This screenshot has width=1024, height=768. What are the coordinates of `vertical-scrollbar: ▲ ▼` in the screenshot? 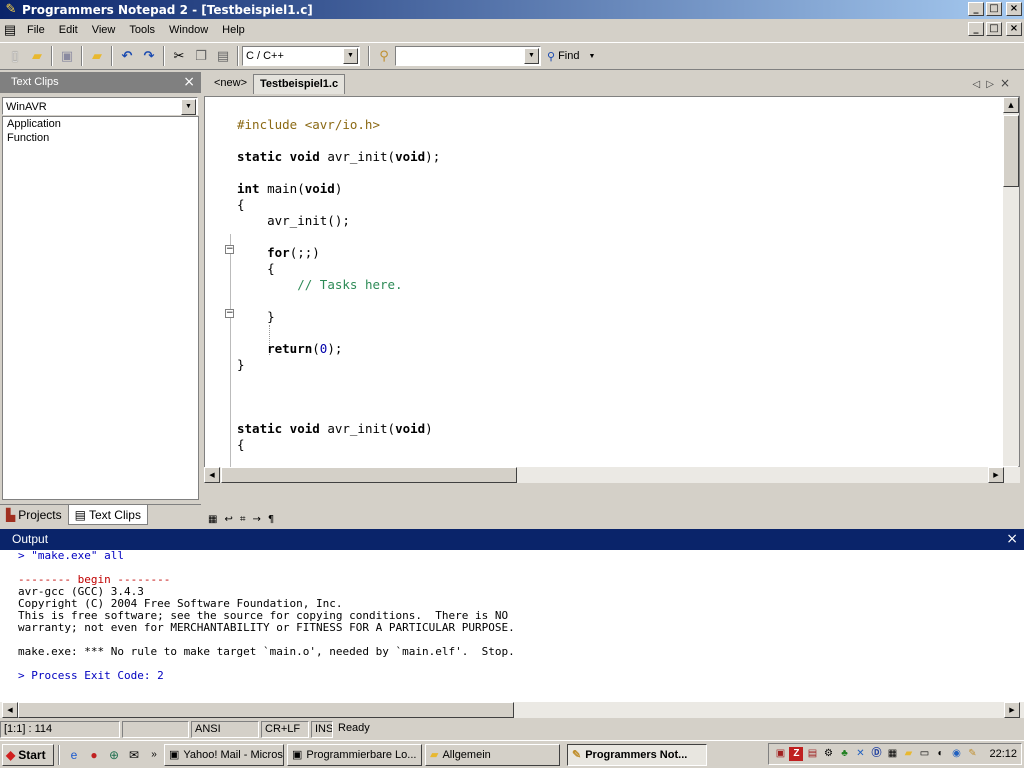 It's located at (1011, 289).